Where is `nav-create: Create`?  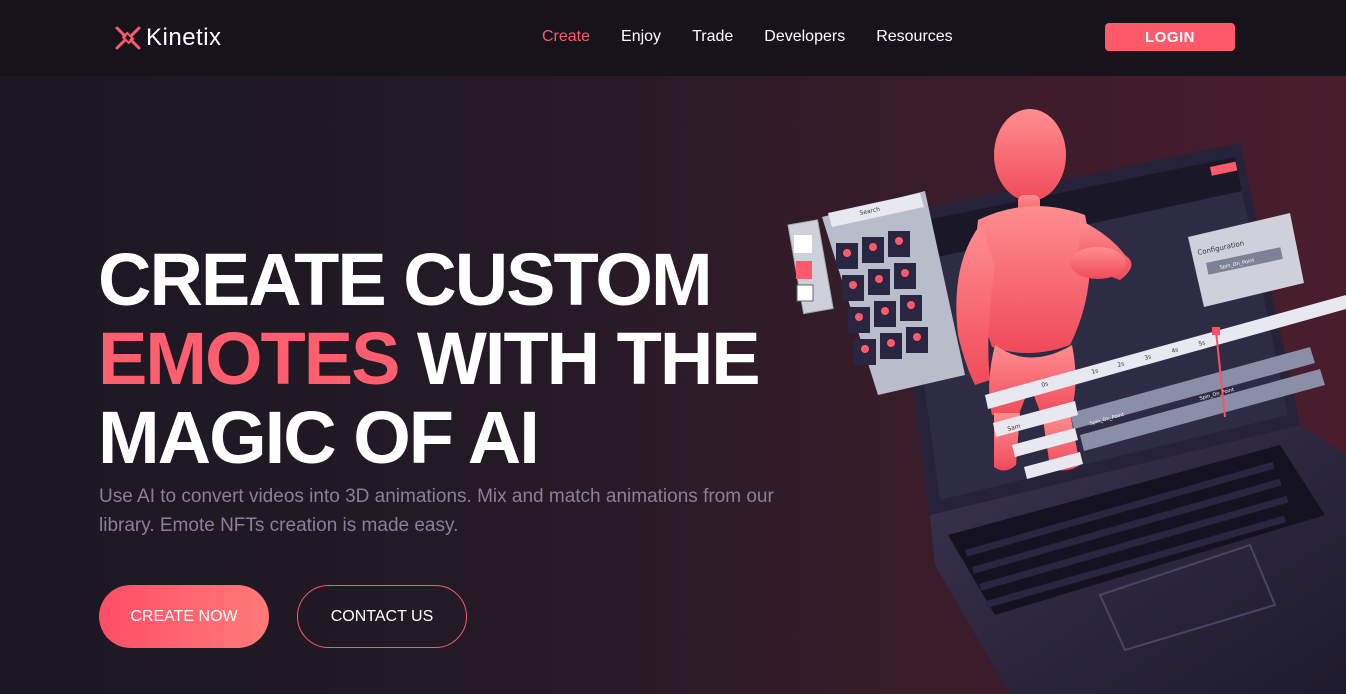 nav-create: Create is located at coordinates (566, 37).